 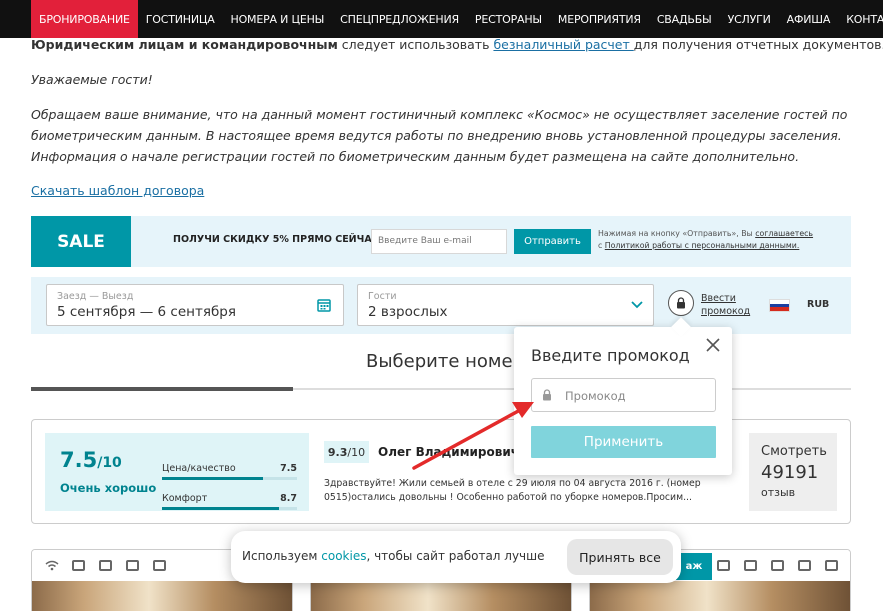 I want to click on legal-entities-bold: Юридическим лицам и командировочным, so click(x=184, y=44).